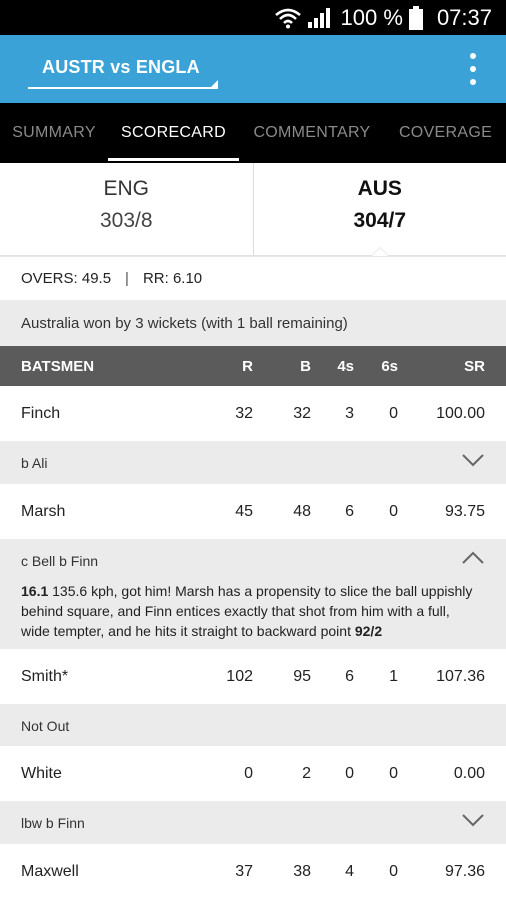 Image resolution: width=506 pixels, height=900 pixels. I want to click on tab-bar: SUMMARY SCORECARD COMMENTARY COVERAGE, so click(253, 133).